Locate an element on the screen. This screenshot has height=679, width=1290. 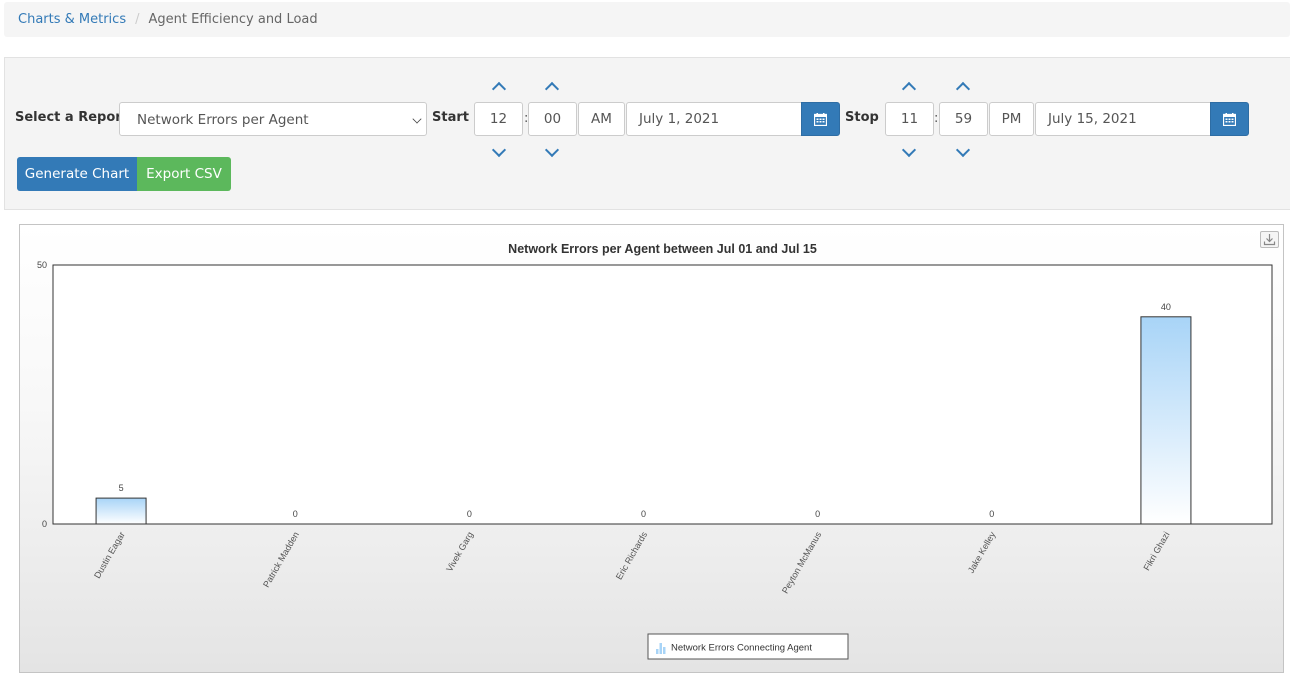
stop-hour-input: 11 is located at coordinates (909, 119).